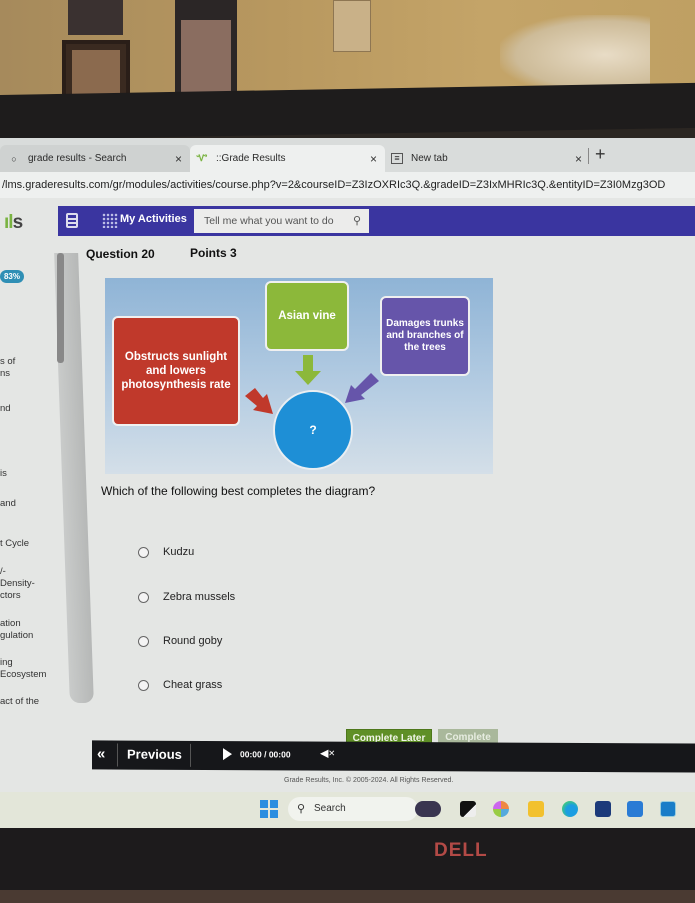  I want to click on back-double-chevron-icon: «, so click(101, 753).